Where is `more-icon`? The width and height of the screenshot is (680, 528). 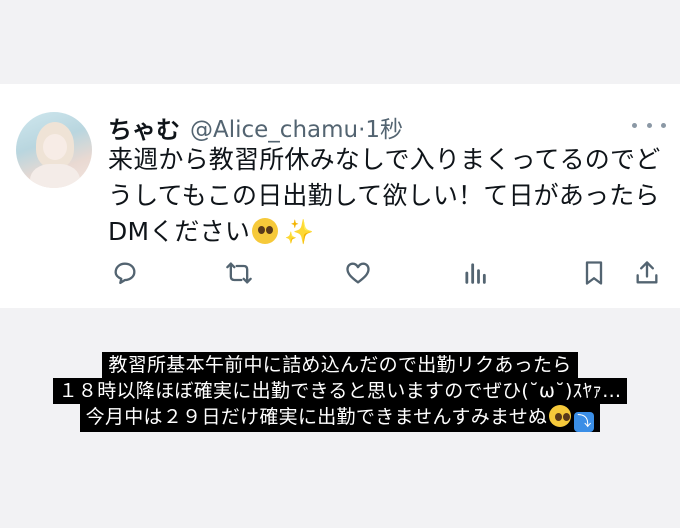
more-icon is located at coordinates (649, 125).